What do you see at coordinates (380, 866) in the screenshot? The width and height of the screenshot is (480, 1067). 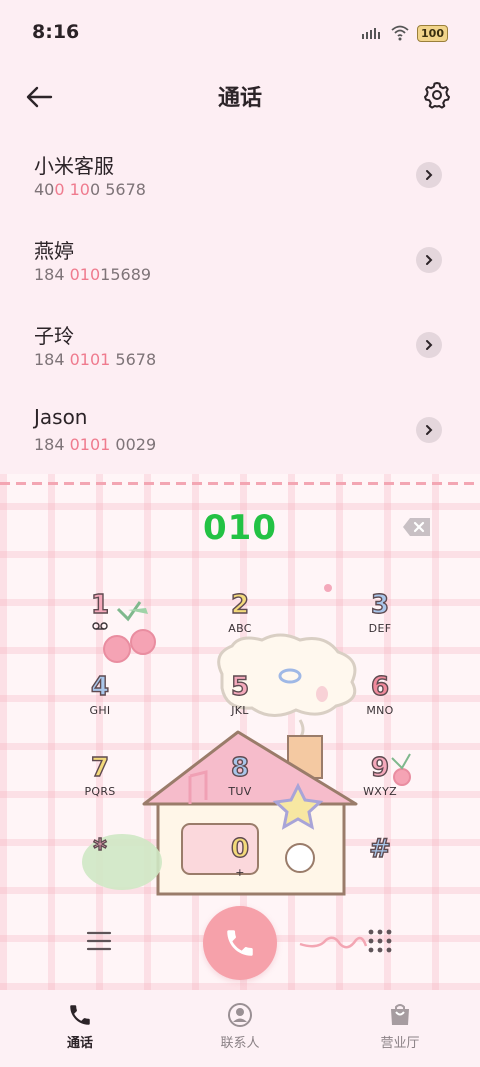 I see `key-hash: #` at bounding box center [380, 866].